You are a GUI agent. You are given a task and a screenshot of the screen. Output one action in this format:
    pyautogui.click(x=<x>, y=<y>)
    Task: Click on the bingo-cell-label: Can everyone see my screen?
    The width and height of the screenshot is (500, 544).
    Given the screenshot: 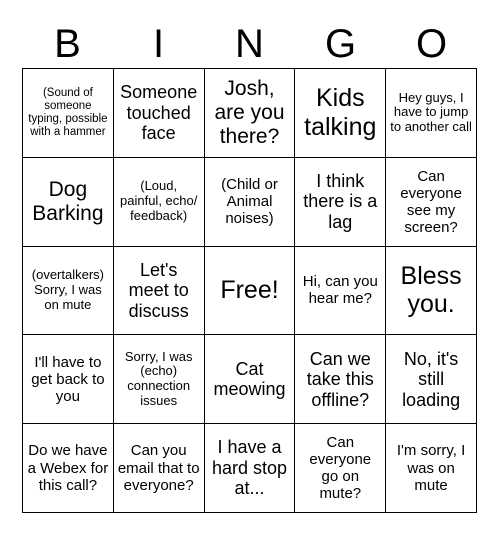 What is the action you would take?
    pyautogui.click(x=431, y=201)
    